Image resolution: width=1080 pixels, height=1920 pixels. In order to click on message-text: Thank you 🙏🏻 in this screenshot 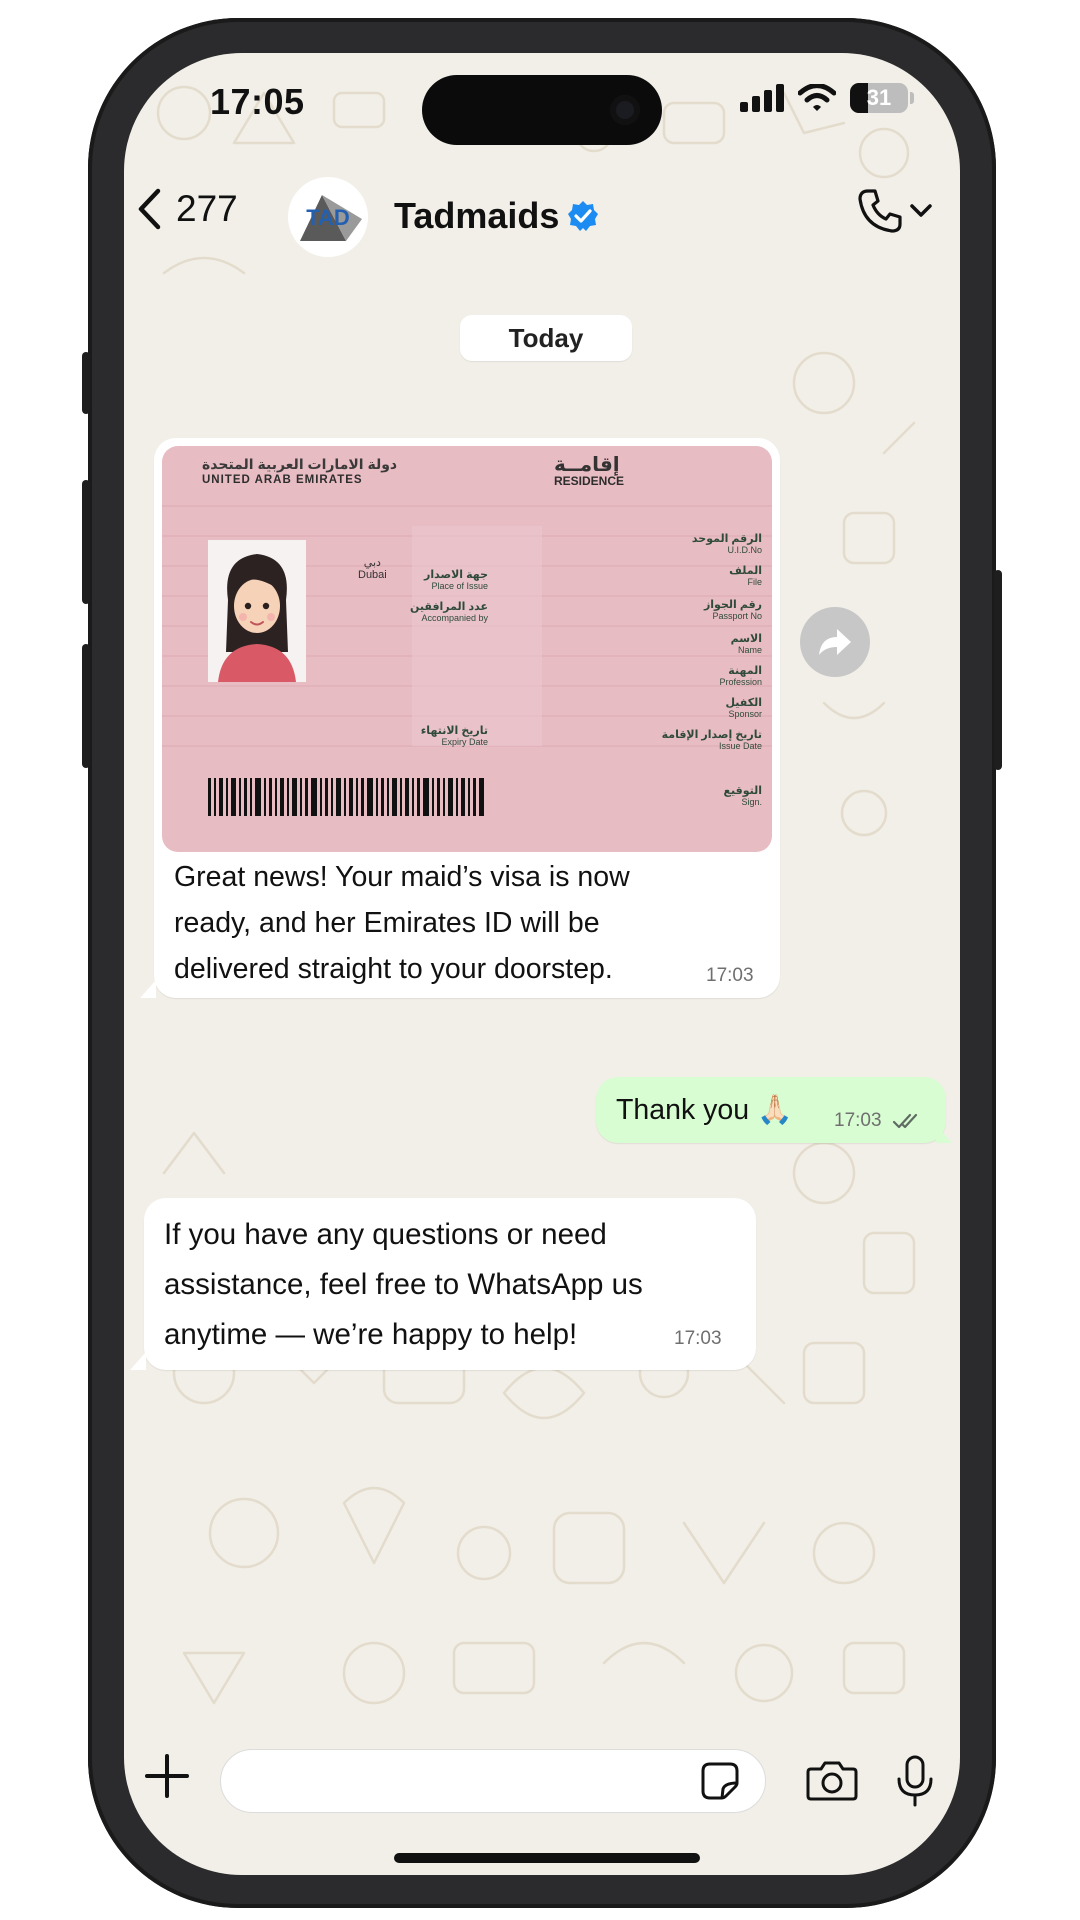, I will do `click(704, 1110)`.